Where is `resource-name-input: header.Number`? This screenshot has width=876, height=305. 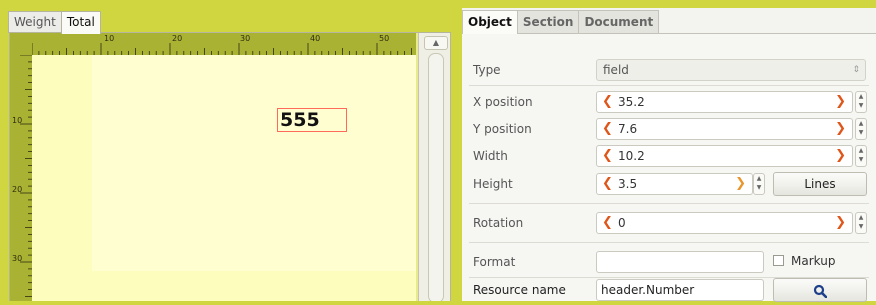
resource-name-input: header.Number is located at coordinates (680, 290).